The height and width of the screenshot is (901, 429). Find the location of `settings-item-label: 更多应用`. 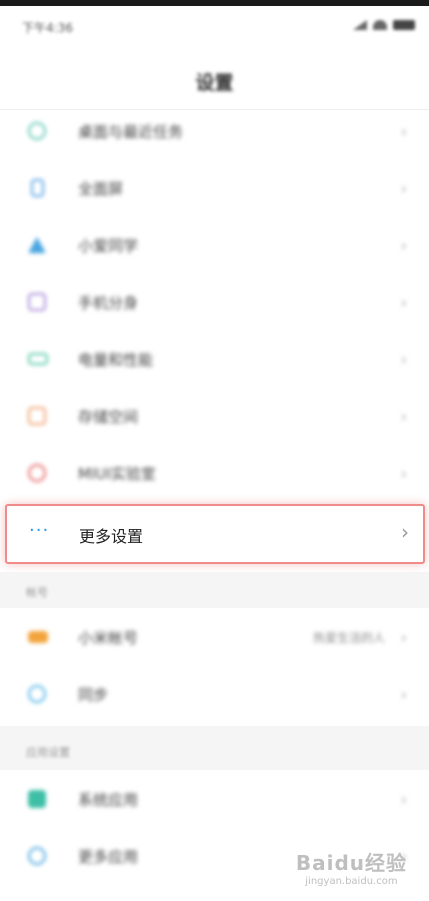

settings-item-label: 更多应用 is located at coordinates (108, 857).